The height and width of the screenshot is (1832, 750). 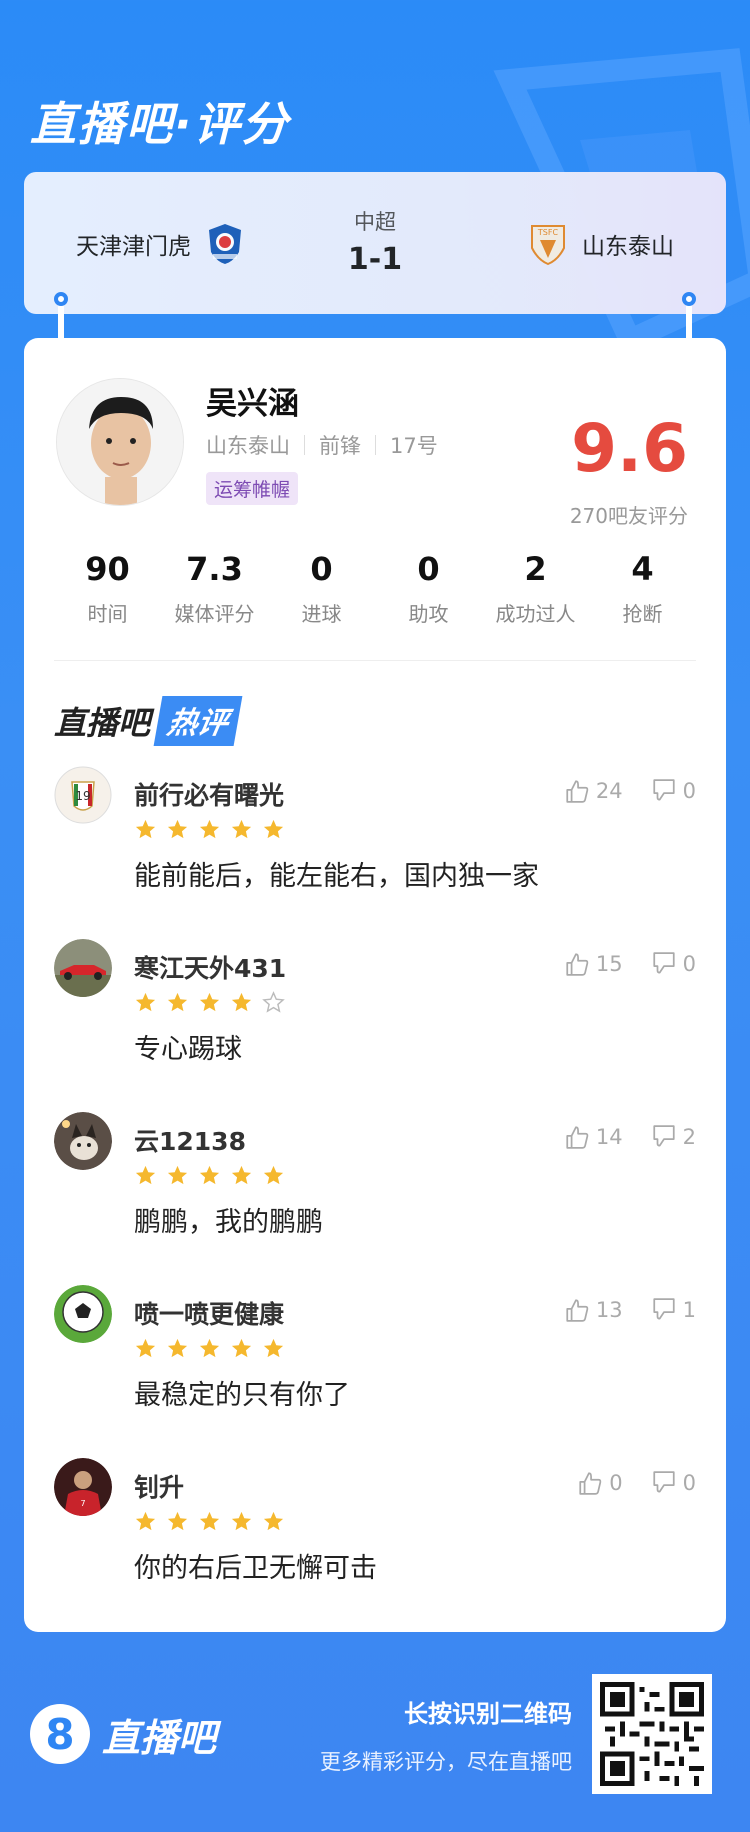 What do you see at coordinates (630, 964) in the screenshot?
I see `comment-actions: 15 0` at bounding box center [630, 964].